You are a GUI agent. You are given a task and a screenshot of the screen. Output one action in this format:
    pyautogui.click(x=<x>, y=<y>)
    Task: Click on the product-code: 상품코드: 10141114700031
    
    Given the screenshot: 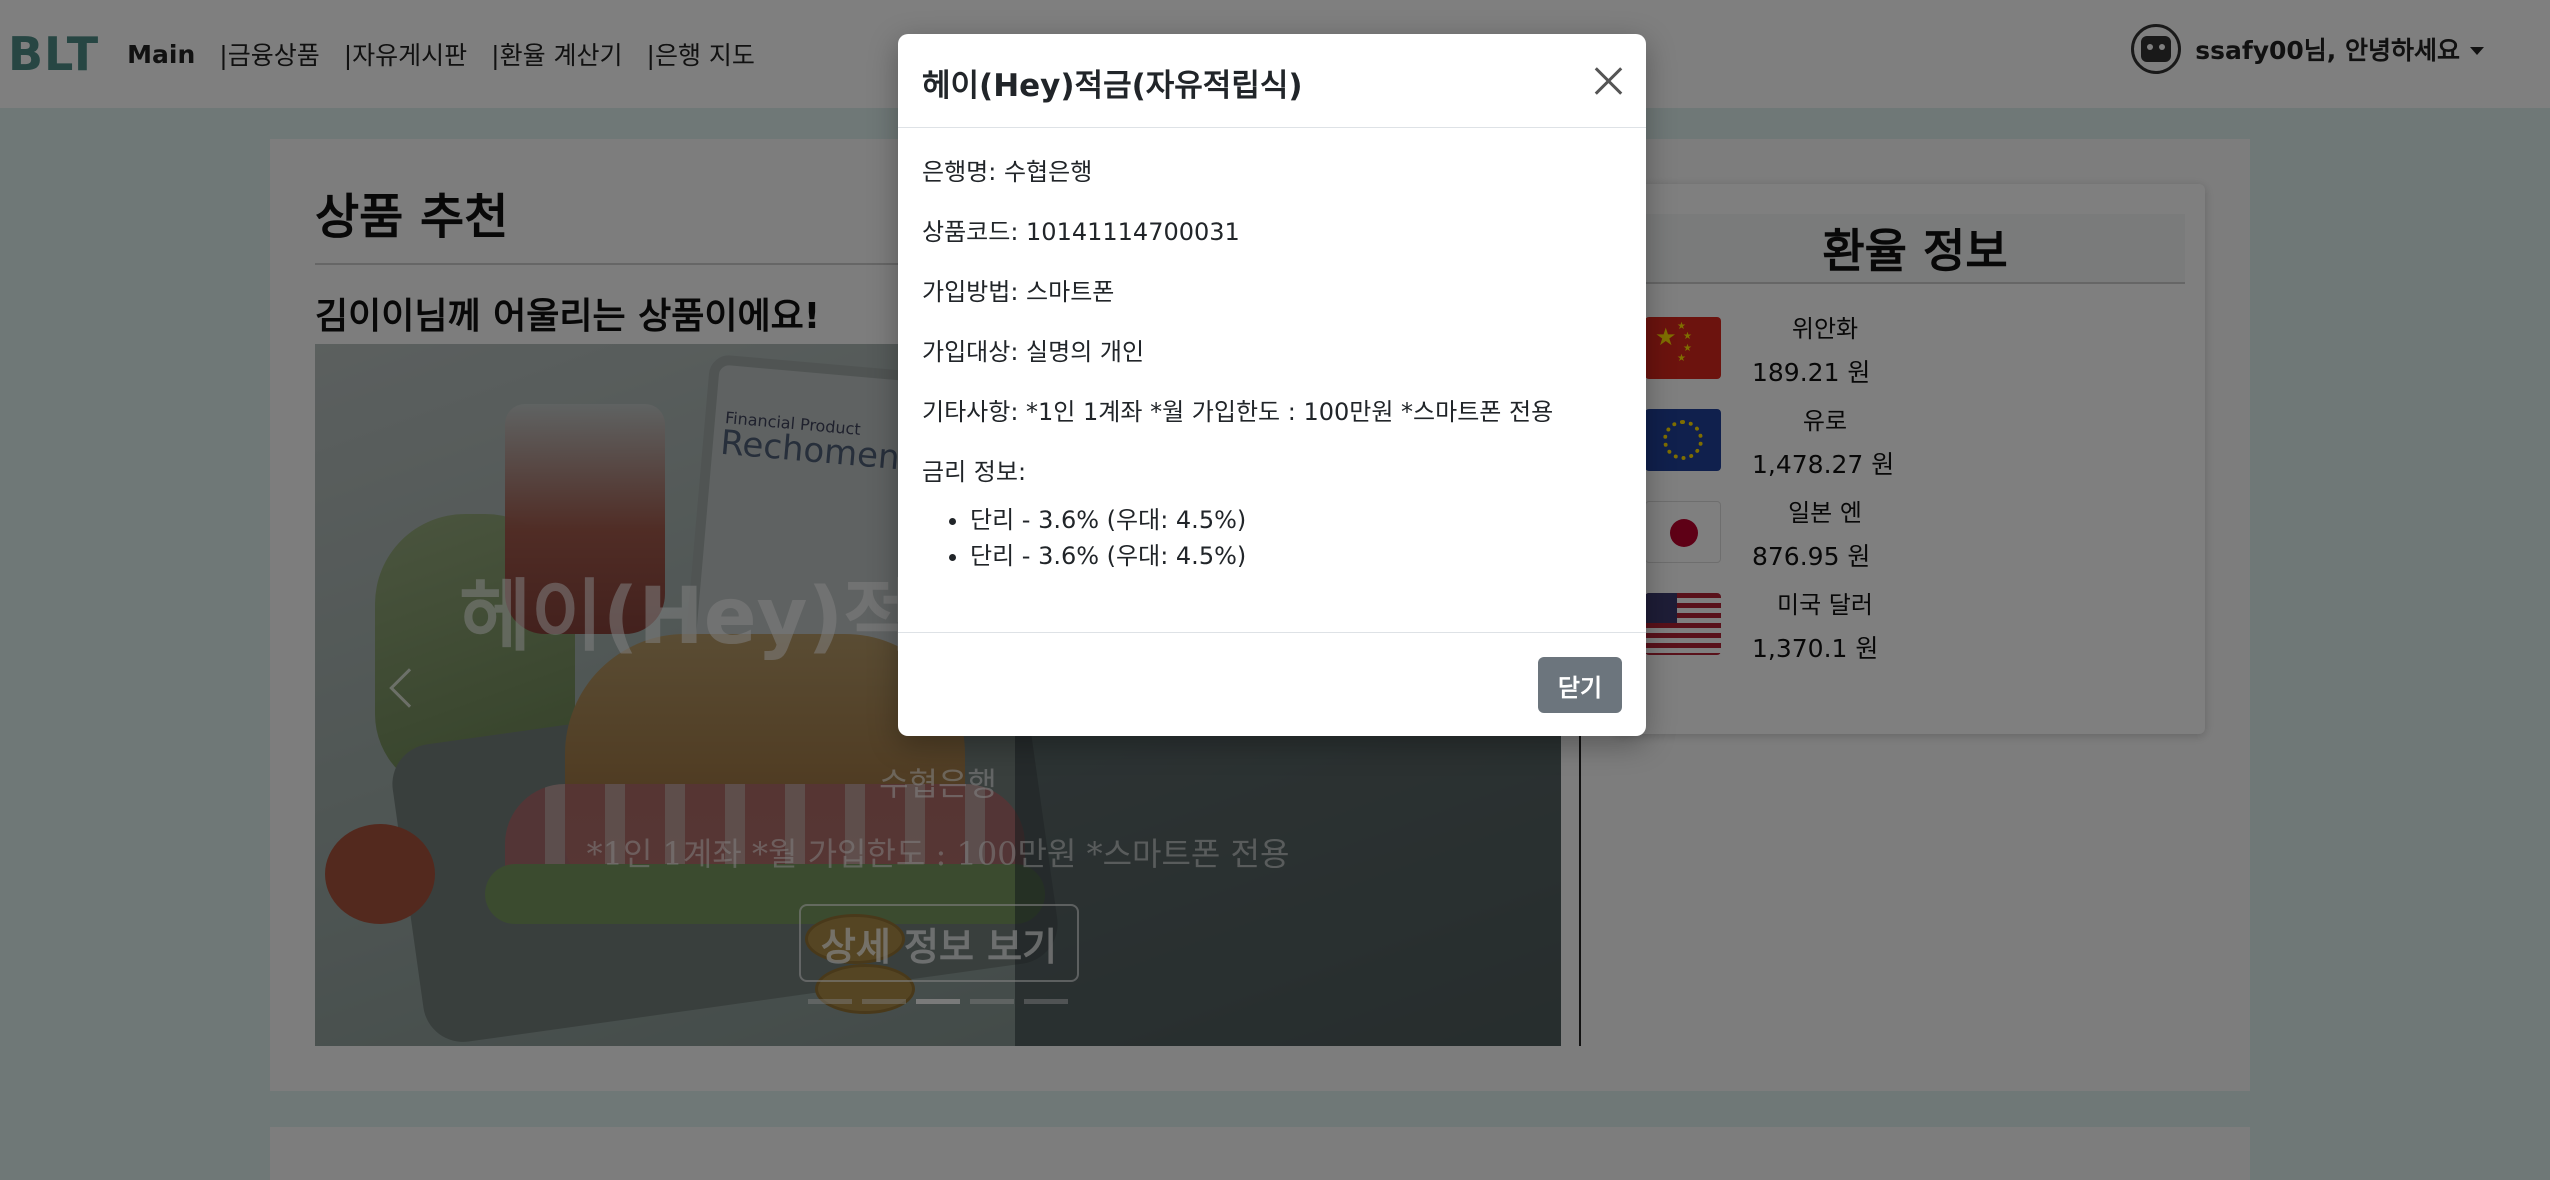 What is the action you would take?
    pyautogui.click(x=1081, y=232)
    